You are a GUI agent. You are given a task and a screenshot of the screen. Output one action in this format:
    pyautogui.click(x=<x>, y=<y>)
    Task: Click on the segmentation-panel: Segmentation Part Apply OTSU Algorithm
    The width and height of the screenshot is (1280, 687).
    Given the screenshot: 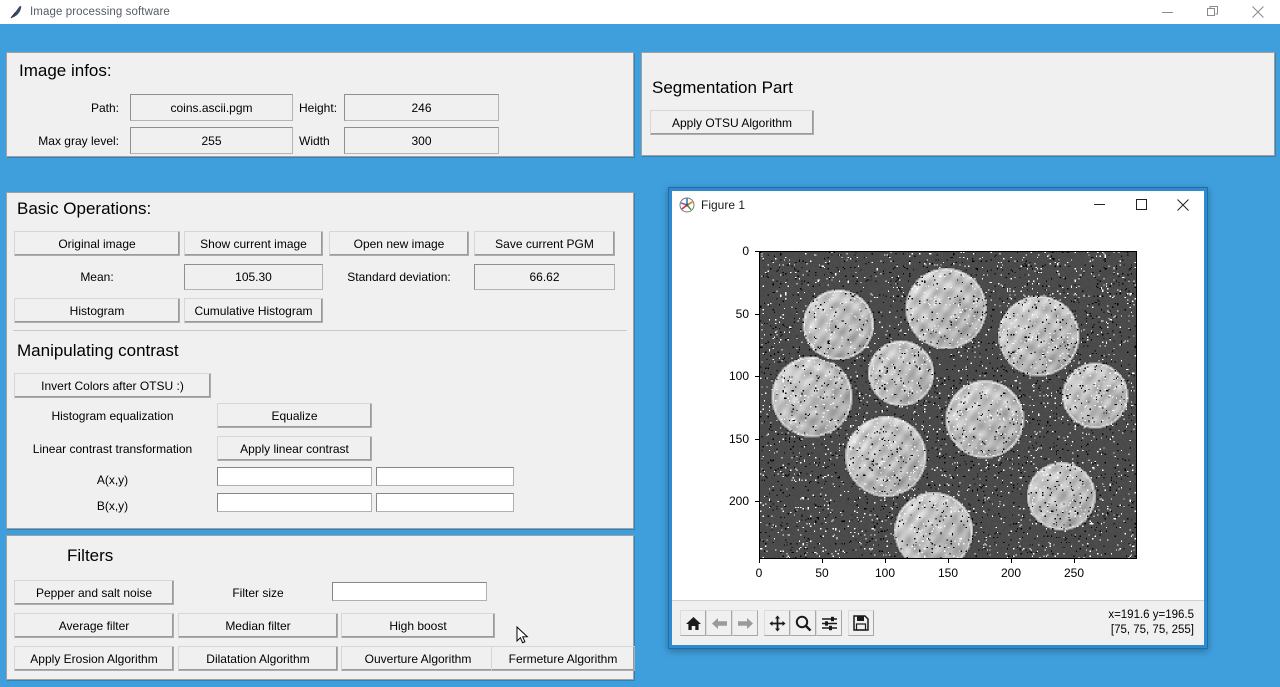 What is the action you would take?
    pyautogui.click(x=958, y=104)
    